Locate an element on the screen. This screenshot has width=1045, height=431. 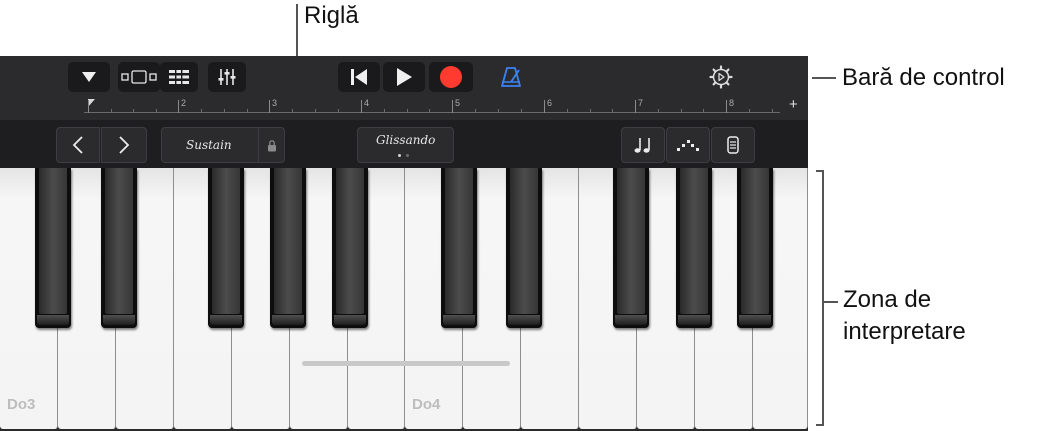
control-bar-callout: Bară de control is located at coordinates (923, 77).